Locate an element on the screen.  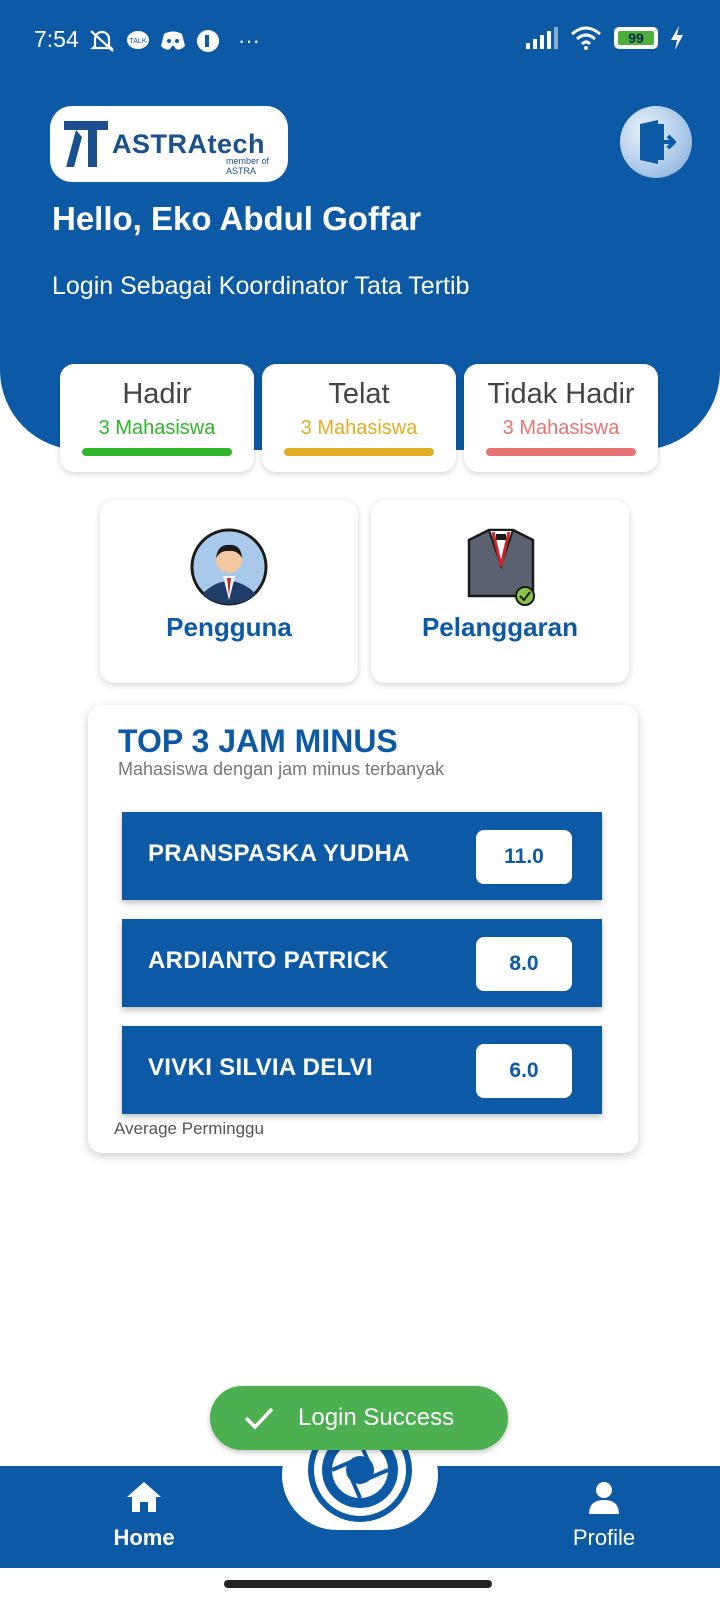
battery-icon: 99 is located at coordinates (636, 38).